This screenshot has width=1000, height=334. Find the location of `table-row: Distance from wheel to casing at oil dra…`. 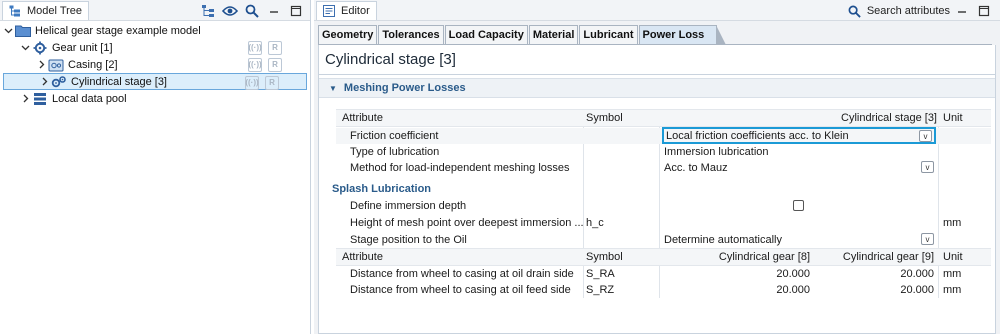

table-row: Distance from wheel to casing at oil dra… is located at coordinates (663, 274).